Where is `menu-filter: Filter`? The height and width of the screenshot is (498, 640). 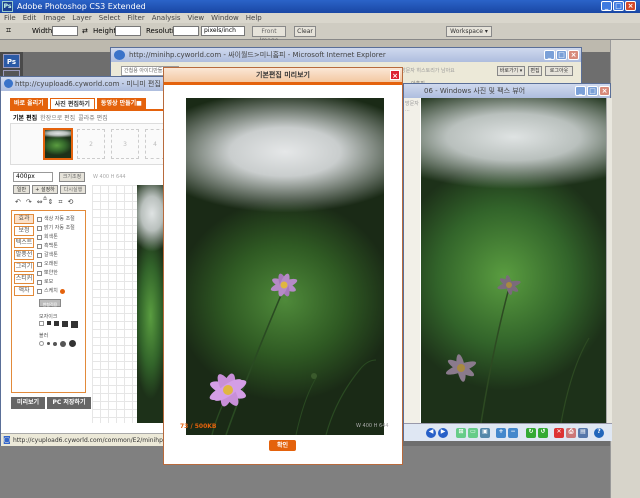 menu-filter: Filter is located at coordinates (135, 18).